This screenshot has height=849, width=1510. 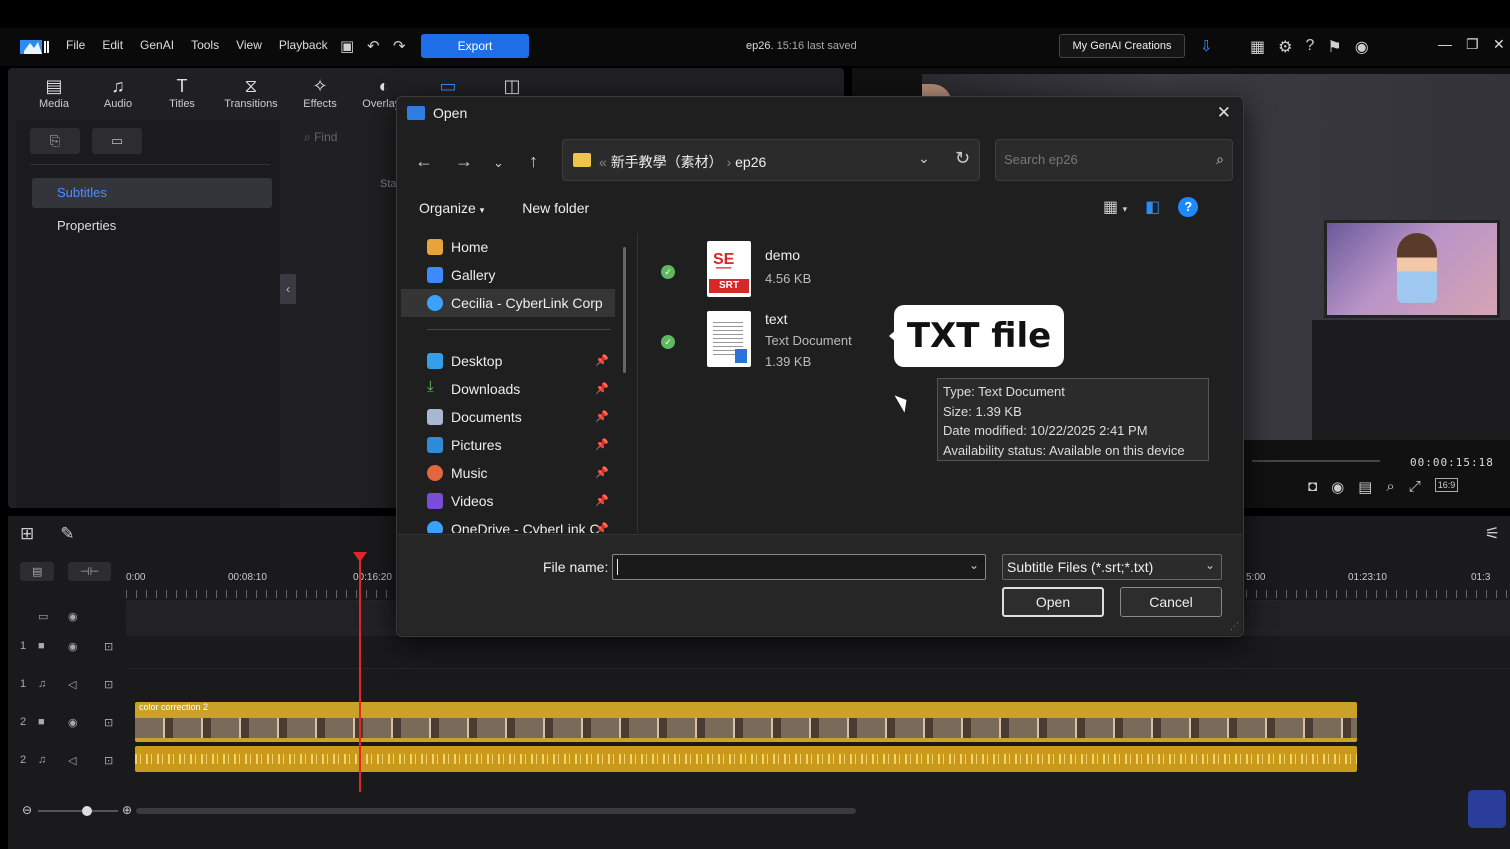 I want to click on timeline-horizontal-scrollbar, so click(x=496, y=811).